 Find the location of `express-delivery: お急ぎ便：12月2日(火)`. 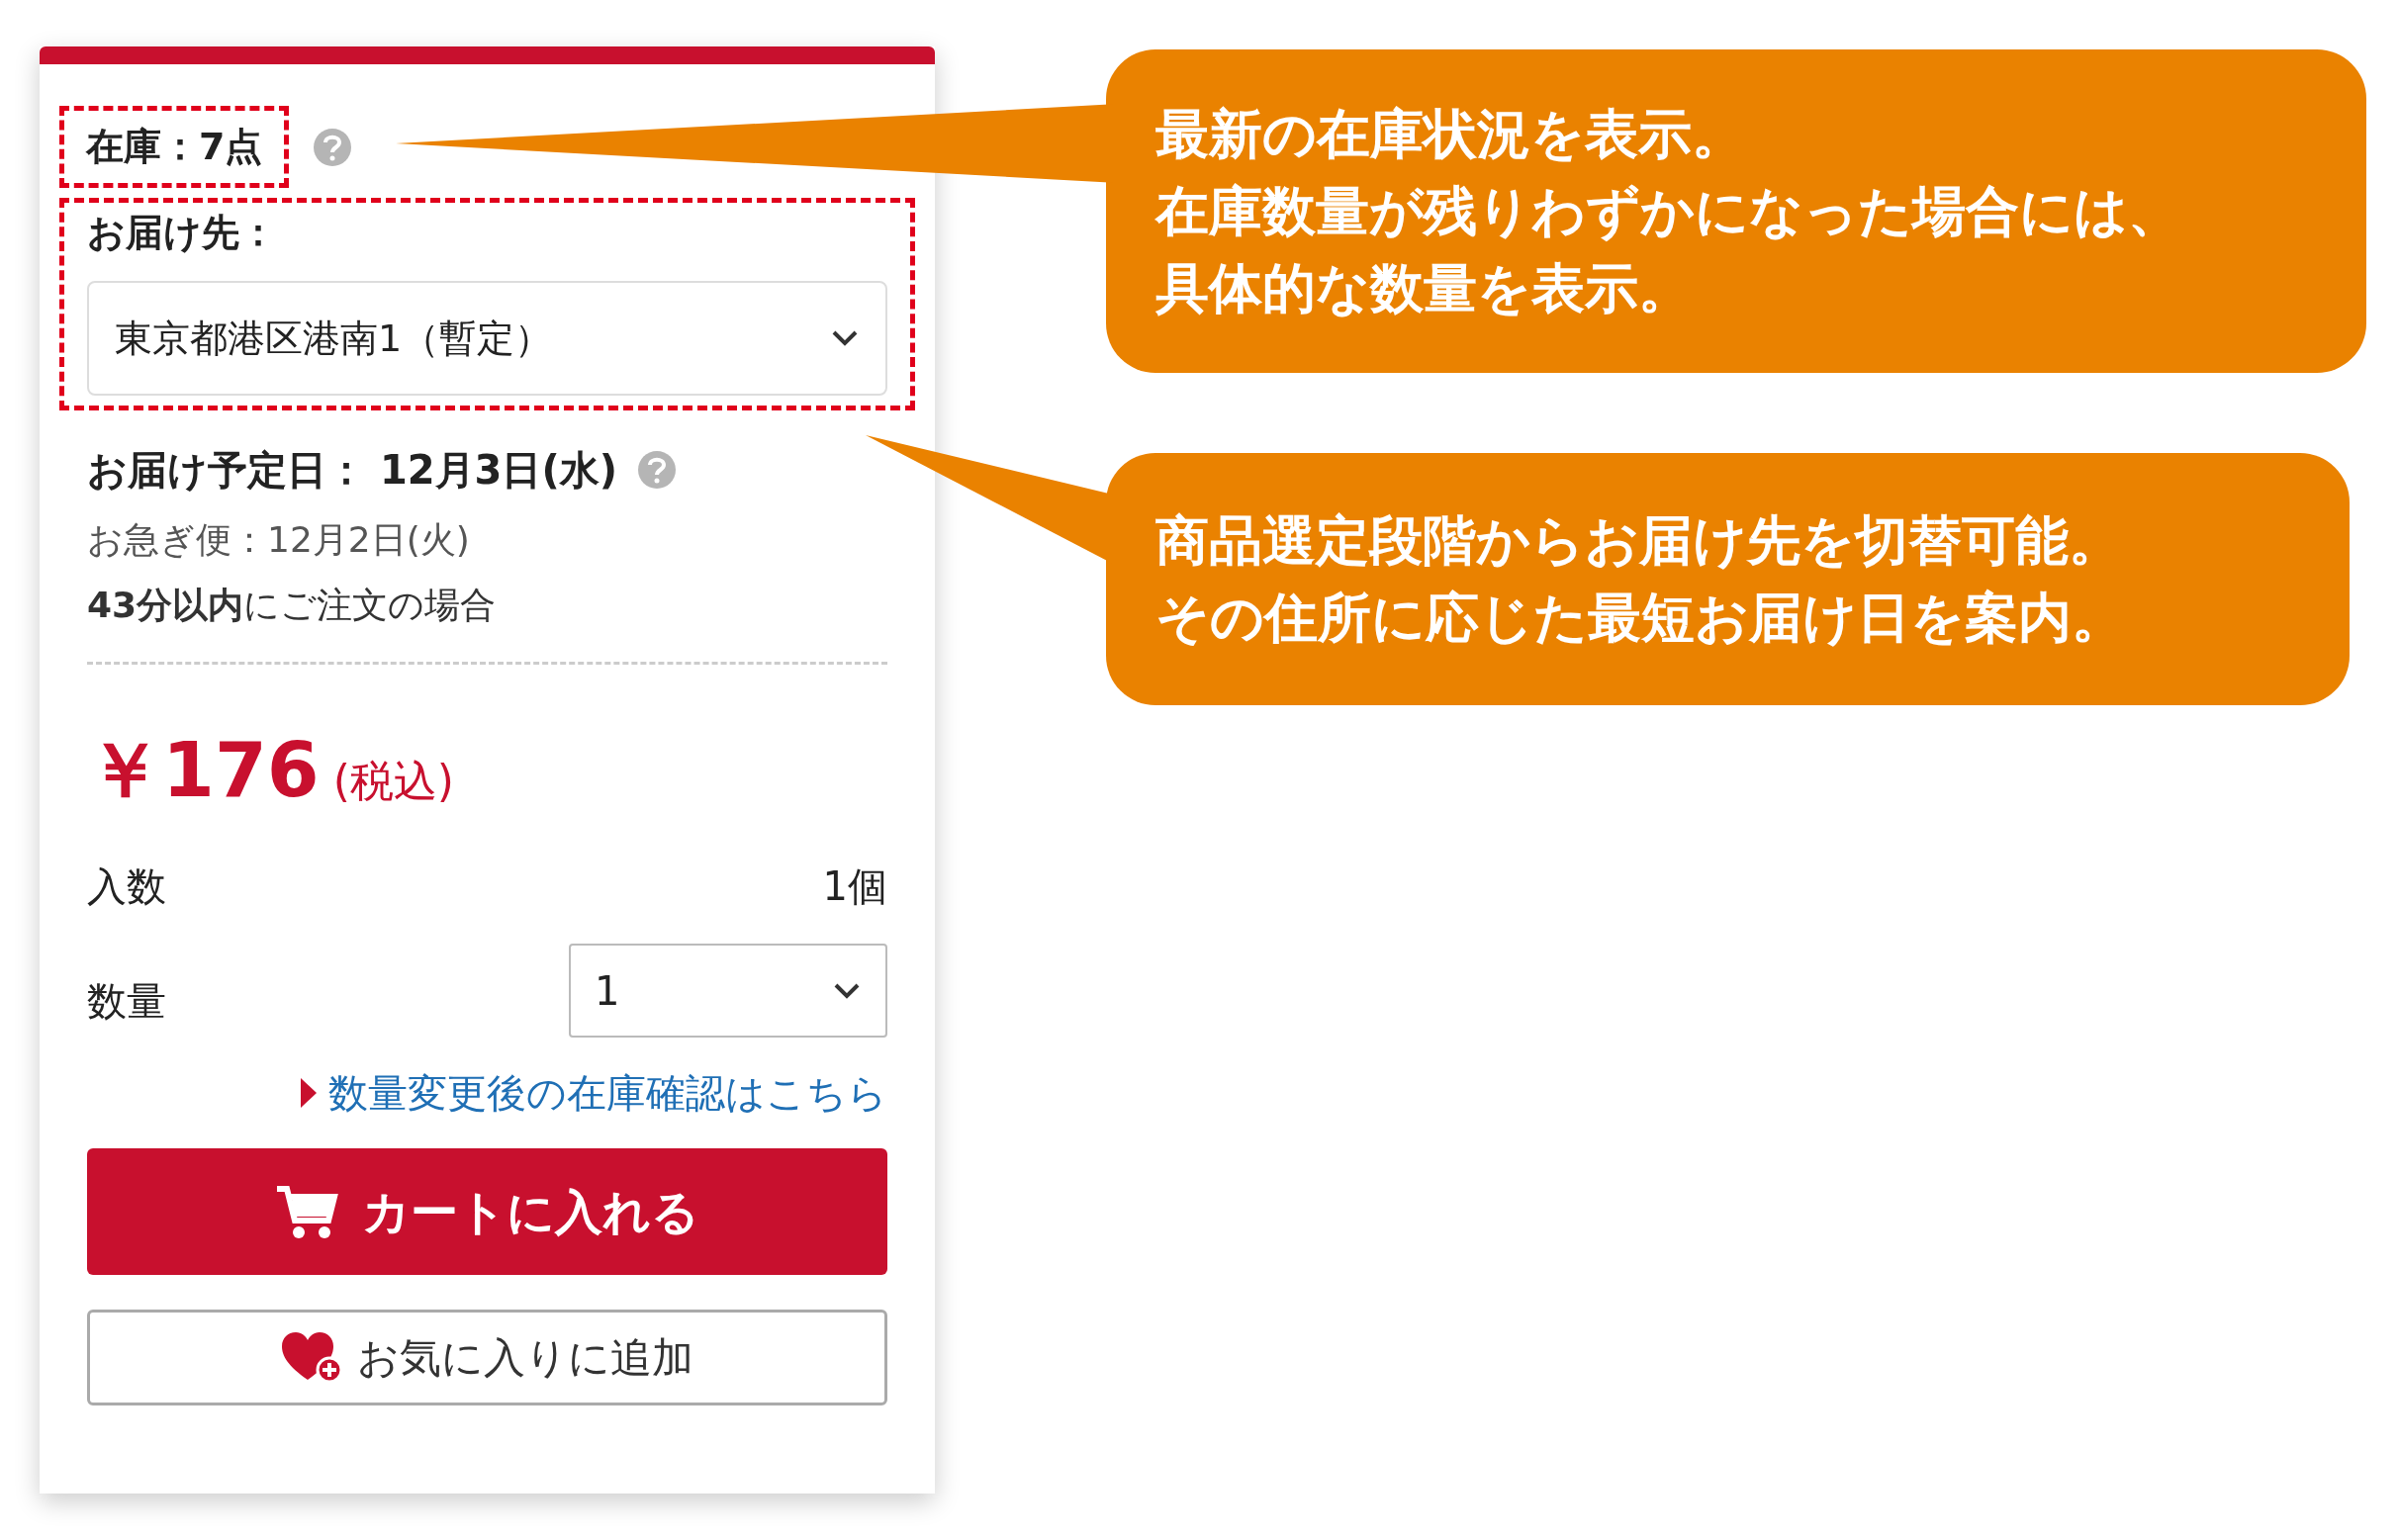

express-delivery: お急ぎ便：12月2日(火) is located at coordinates (279, 540).